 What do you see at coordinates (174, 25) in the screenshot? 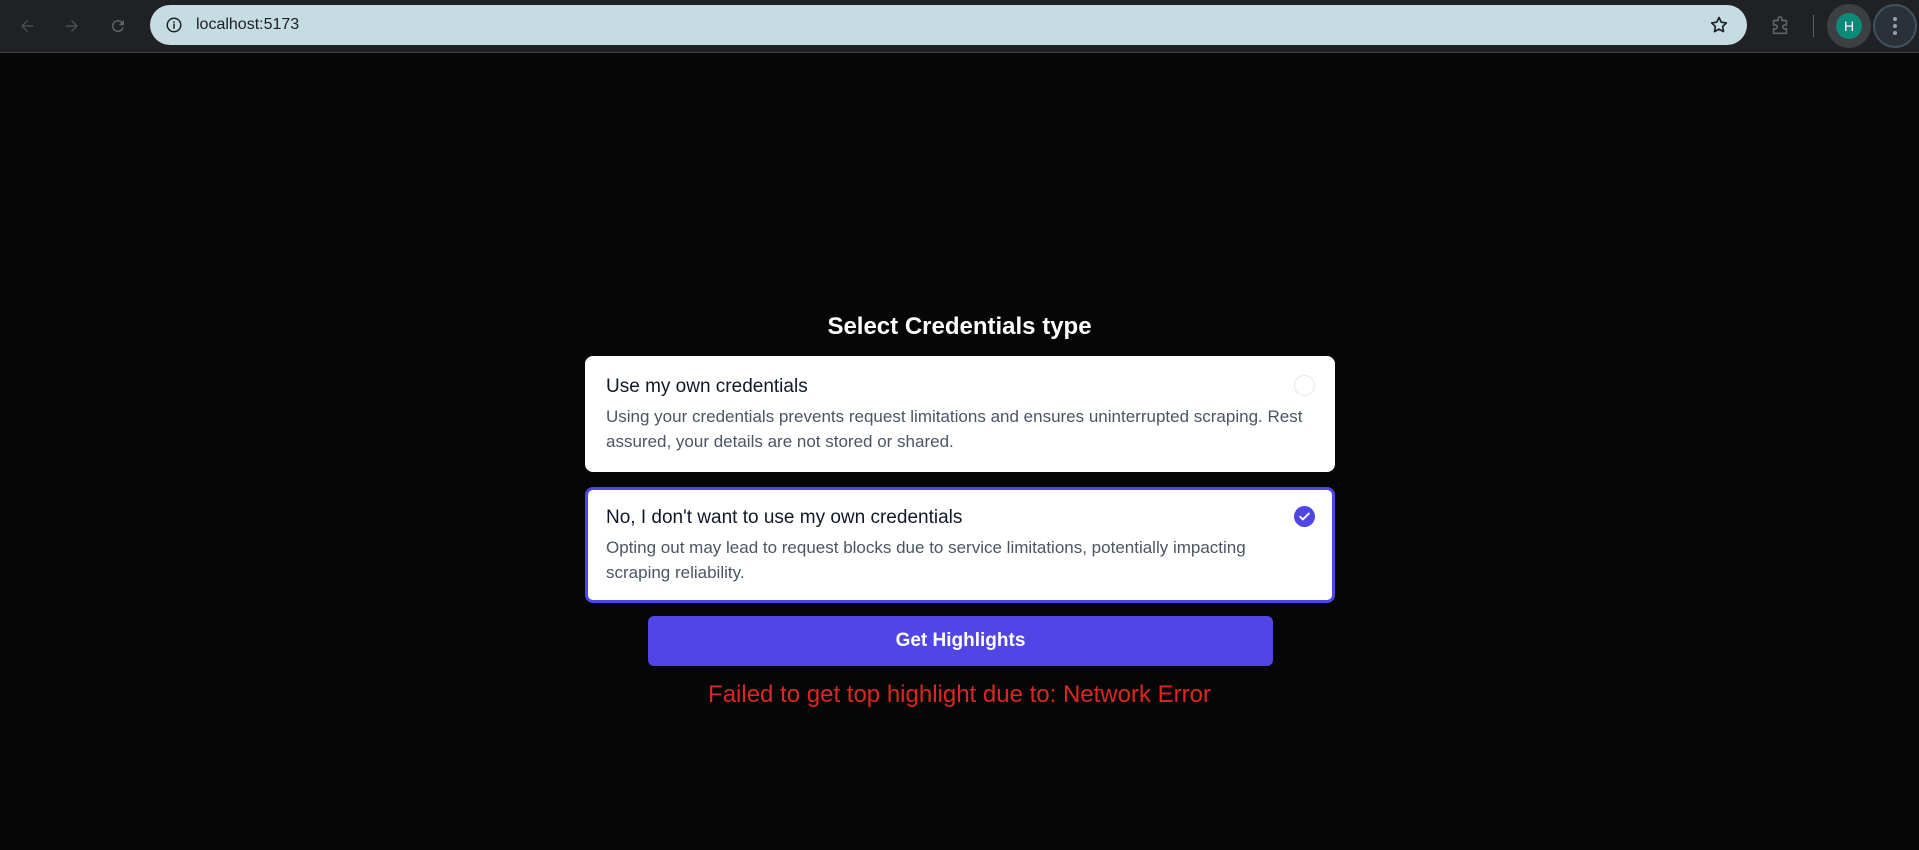
I see `site-info-icon` at bounding box center [174, 25].